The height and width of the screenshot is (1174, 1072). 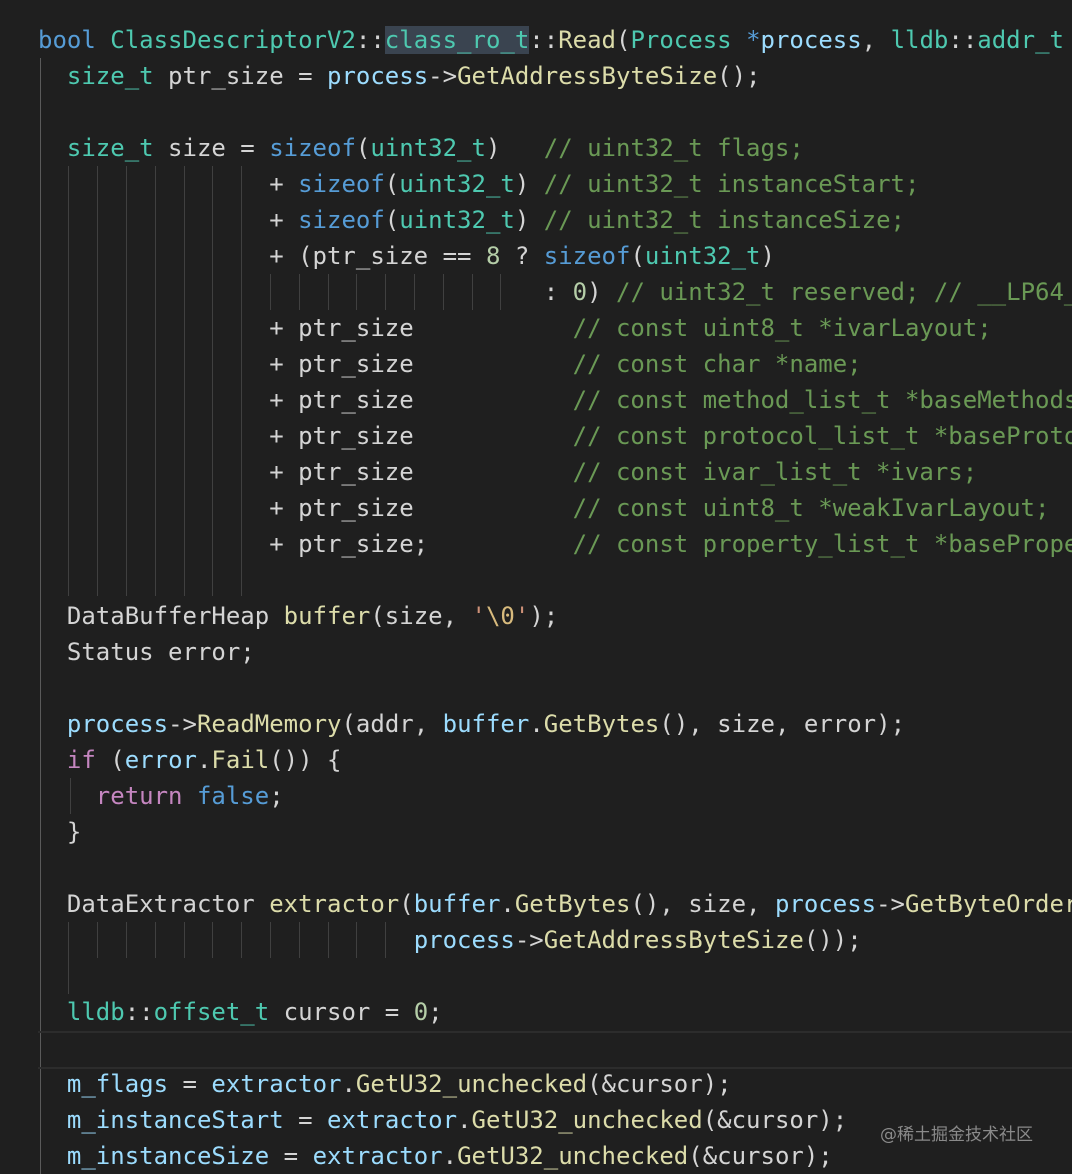 What do you see at coordinates (146, 652) in the screenshot?
I see `code-line: Status error;` at bounding box center [146, 652].